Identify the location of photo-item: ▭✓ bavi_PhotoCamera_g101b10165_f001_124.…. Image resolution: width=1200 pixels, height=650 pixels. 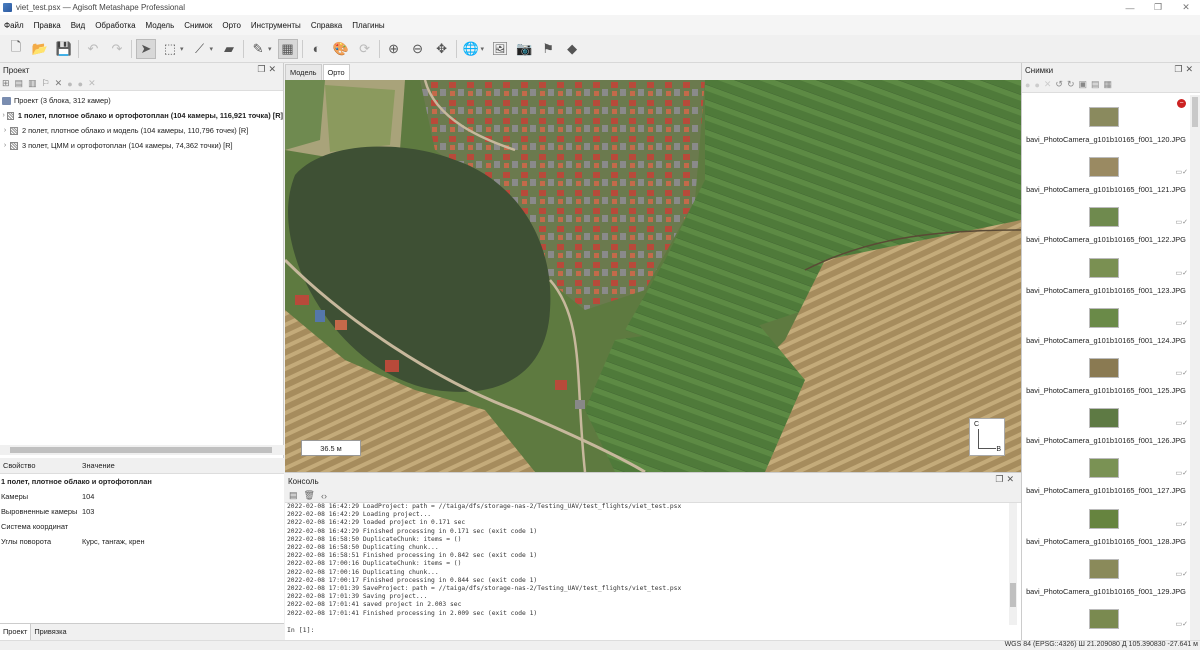
(1106, 321).